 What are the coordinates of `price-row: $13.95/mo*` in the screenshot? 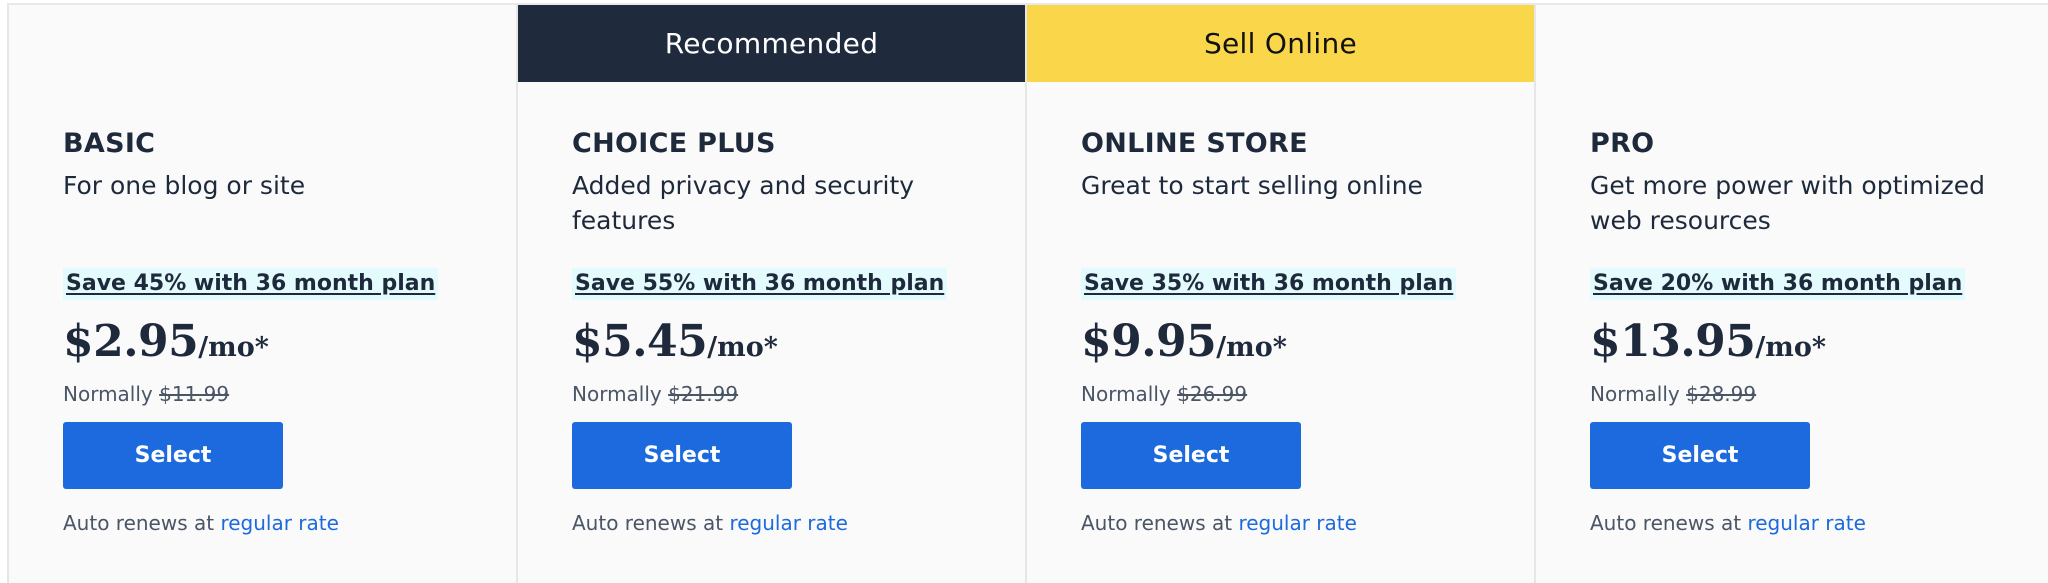 It's located at (1807, 345).